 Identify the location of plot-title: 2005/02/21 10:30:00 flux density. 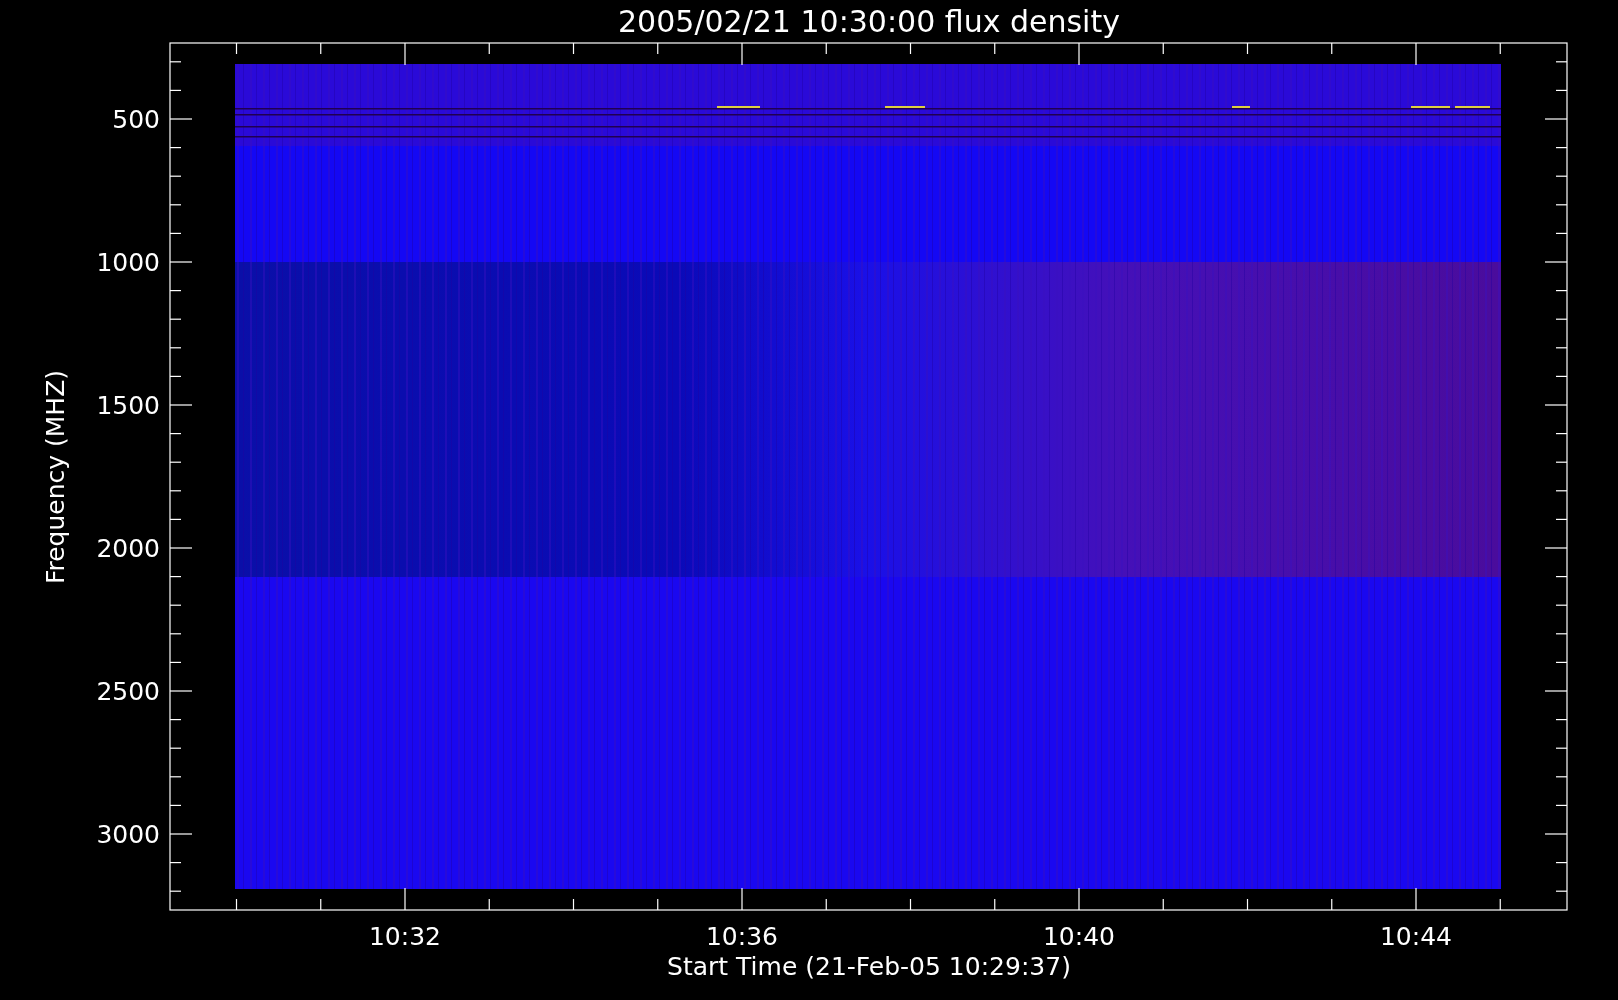
(869, 21).